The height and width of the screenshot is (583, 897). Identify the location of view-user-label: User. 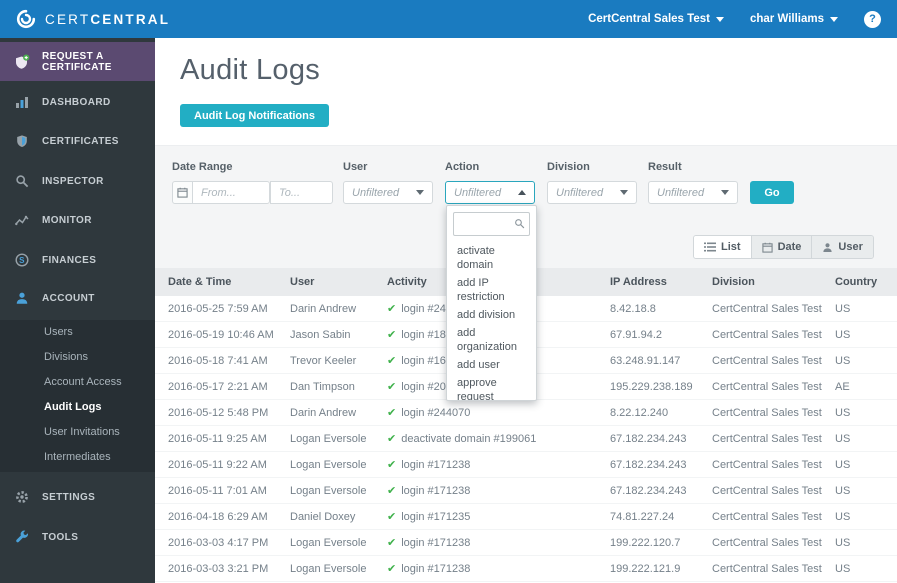
(850, 247).